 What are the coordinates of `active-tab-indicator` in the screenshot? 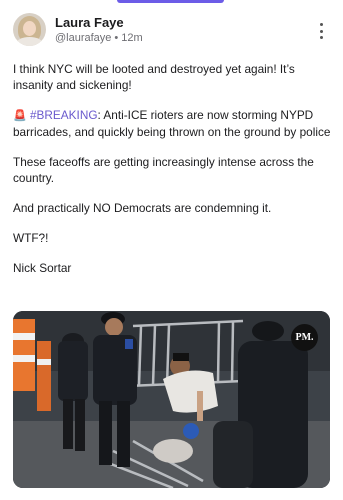 It's located at (170, 1).